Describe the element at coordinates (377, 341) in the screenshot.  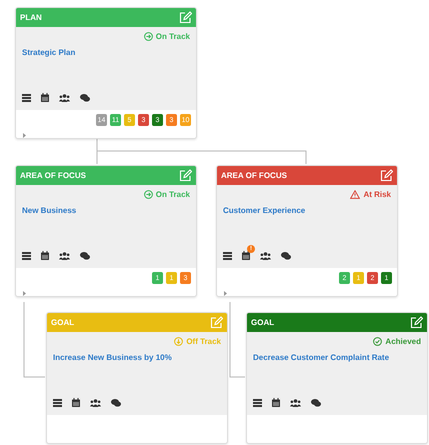
I see `check-circle-icon` at that location.